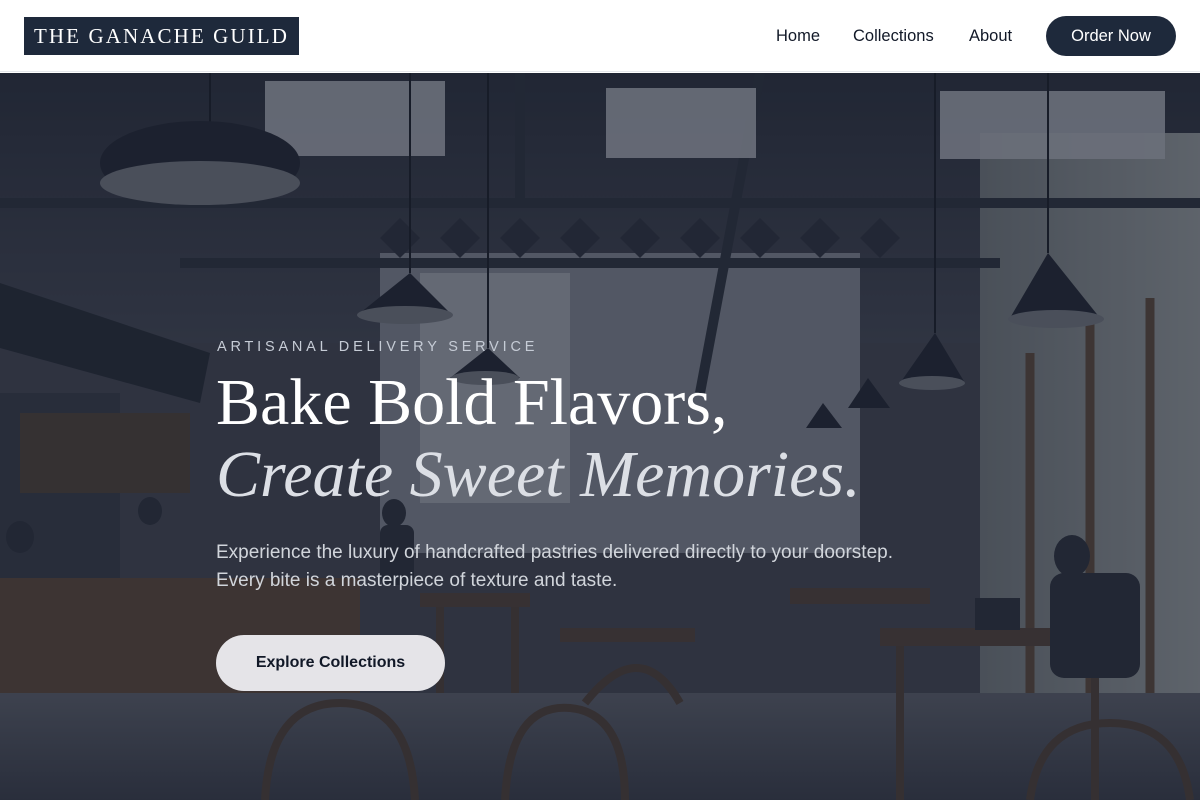 The height and width of the screenshot is (800, 1200). What do you see at coordinates (378, 347) in the screenshot?
I see `hero-eyebrow: ARTISANAL DELIVERY SERVICE` at bounding box center [378, 347].